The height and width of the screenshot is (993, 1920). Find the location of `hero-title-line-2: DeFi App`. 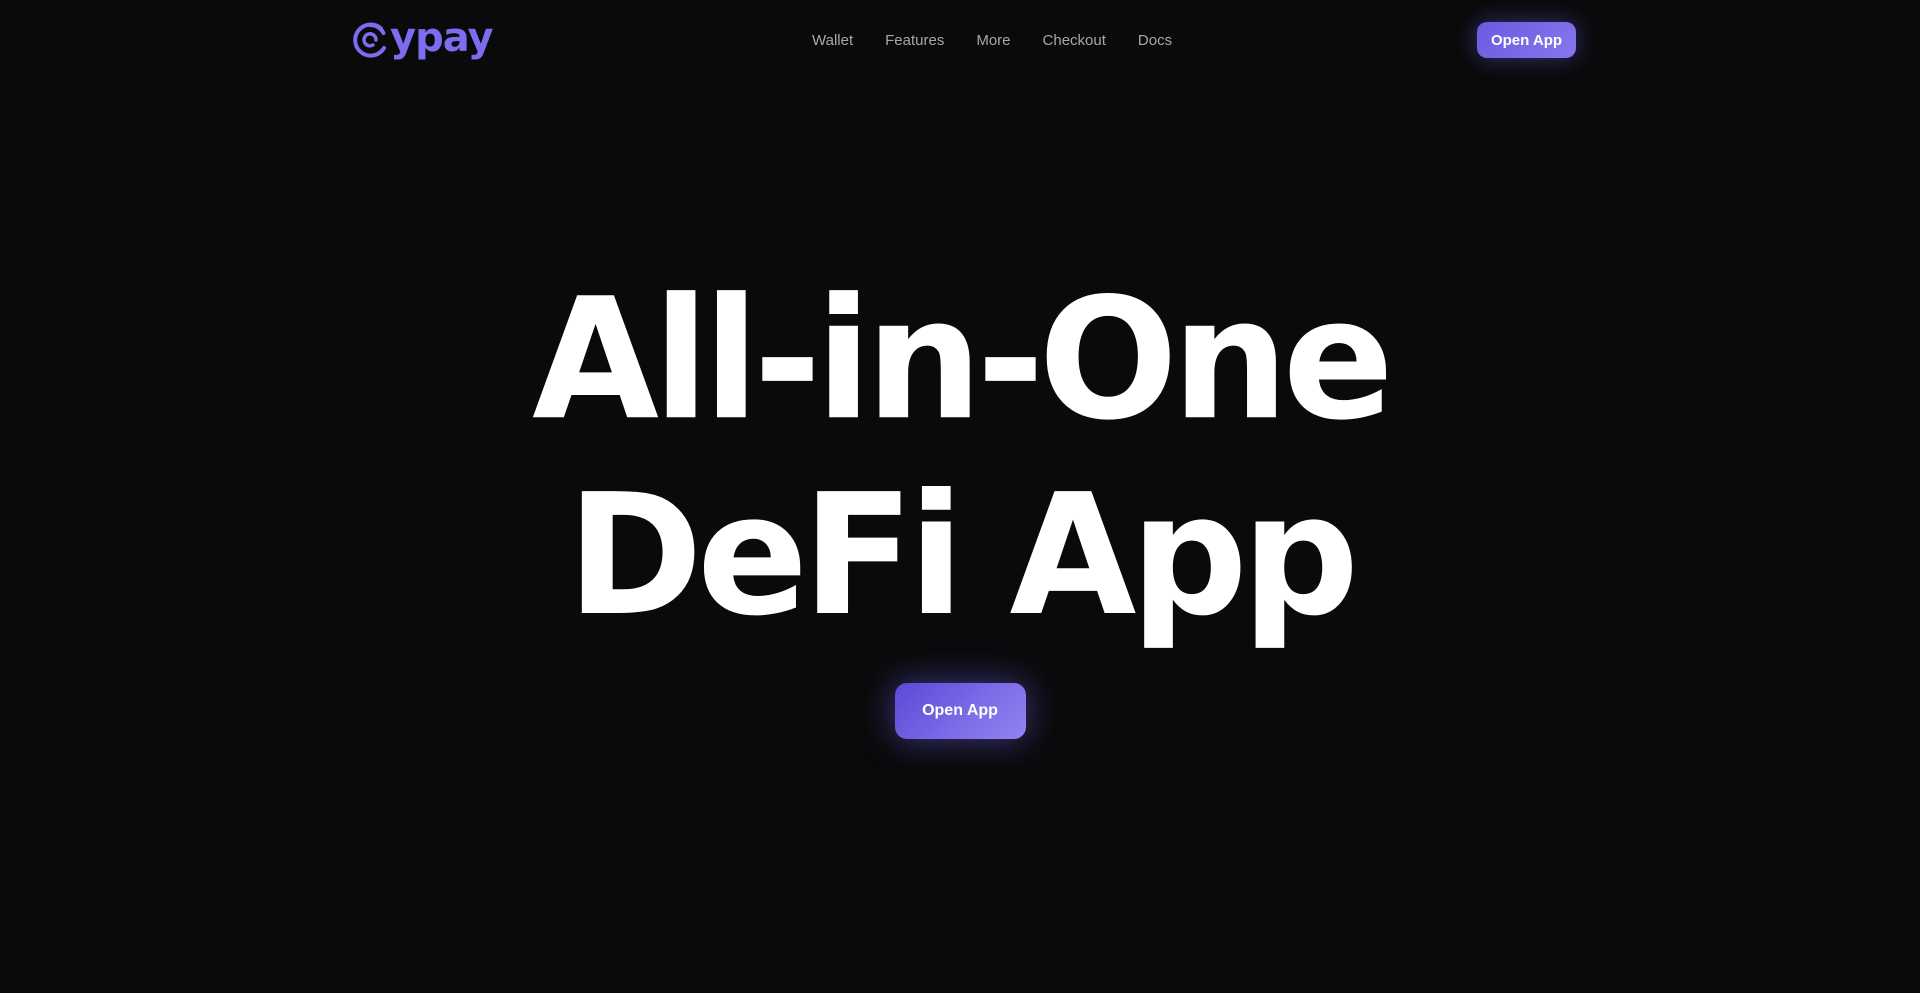

hero-title-line-2: DeFi App is located at coordinates (962, 555).